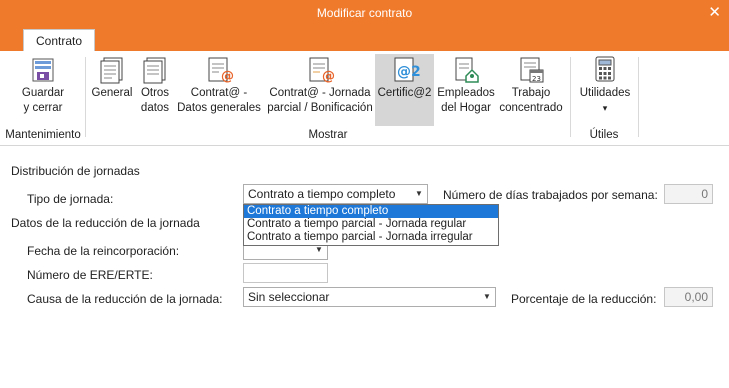 The height and width of the screenshot is (388, 729). I want to click on group-label-utiles: Útiles, so click(604, 135).